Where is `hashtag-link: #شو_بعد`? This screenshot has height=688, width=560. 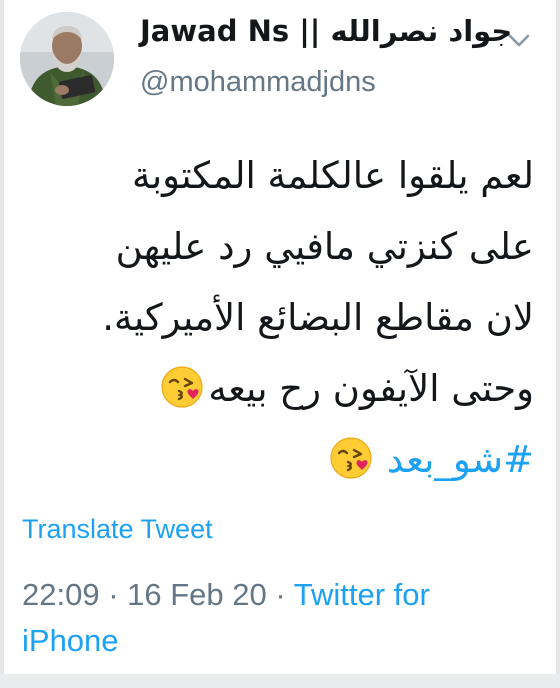
hashtag-link: #شو_بعد is located at coordinates (460, 459).